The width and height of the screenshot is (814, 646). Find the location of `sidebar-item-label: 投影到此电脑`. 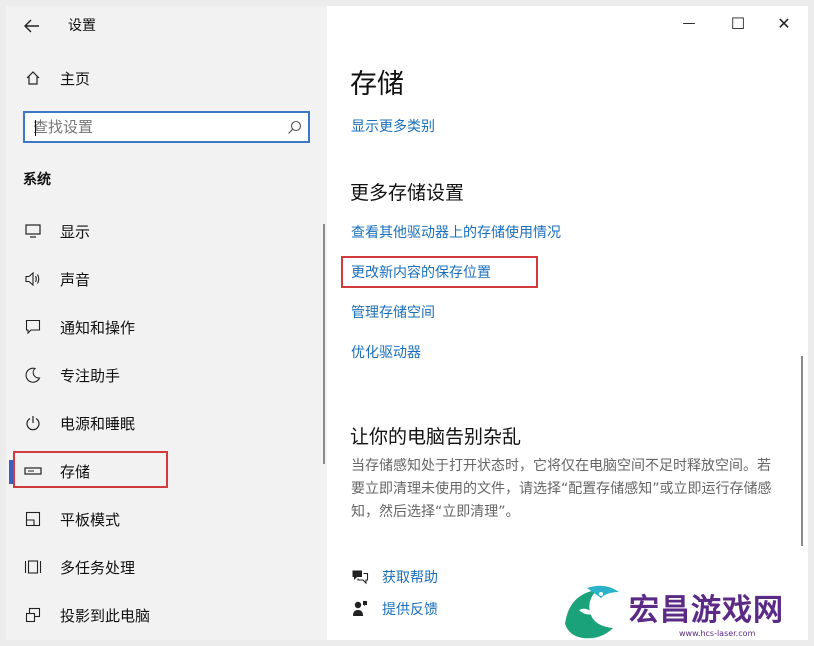

sidebar-item-label: 投影到此电脑 is located at coordinates (105, 615).